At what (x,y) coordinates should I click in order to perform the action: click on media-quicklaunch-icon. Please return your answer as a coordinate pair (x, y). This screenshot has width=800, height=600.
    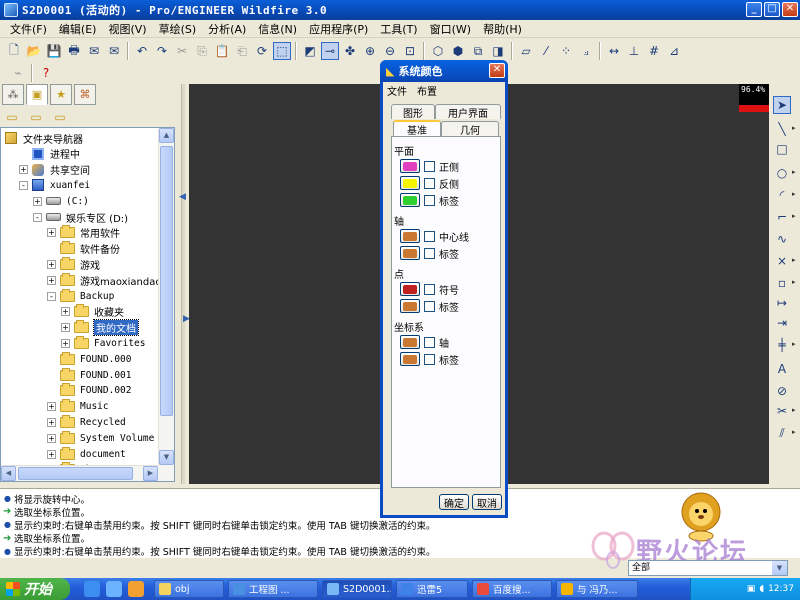
    Looking at the image, I should click on (136, 589).